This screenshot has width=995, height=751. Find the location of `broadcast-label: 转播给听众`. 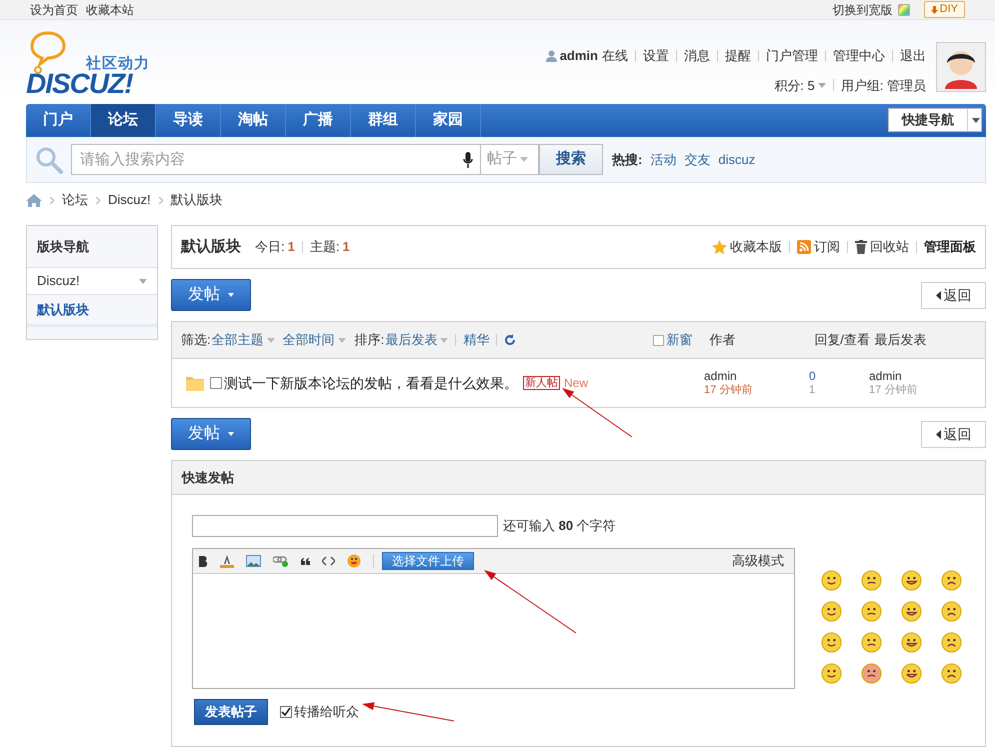

broadcast-label: 转播给听众 is located at coordinates (326, 712).